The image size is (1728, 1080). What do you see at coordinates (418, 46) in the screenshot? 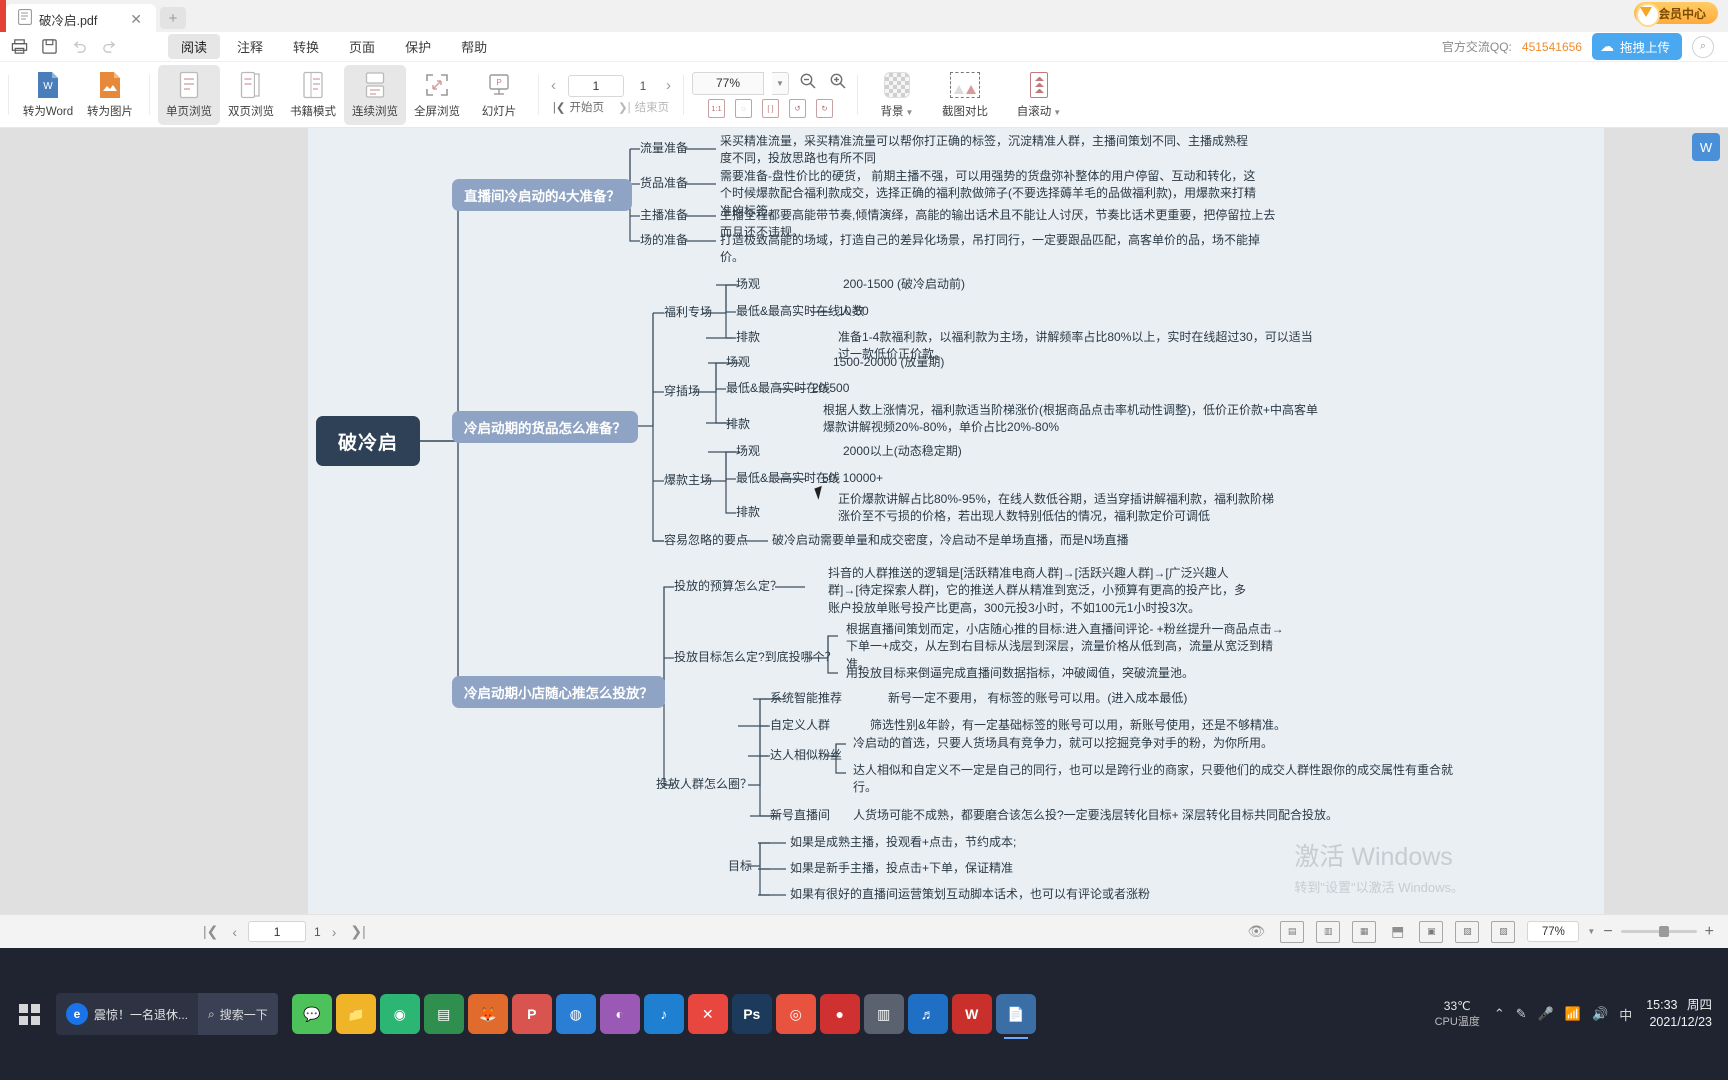
I see `menu-item-protect: 保护` at bounding box center [418, 46].